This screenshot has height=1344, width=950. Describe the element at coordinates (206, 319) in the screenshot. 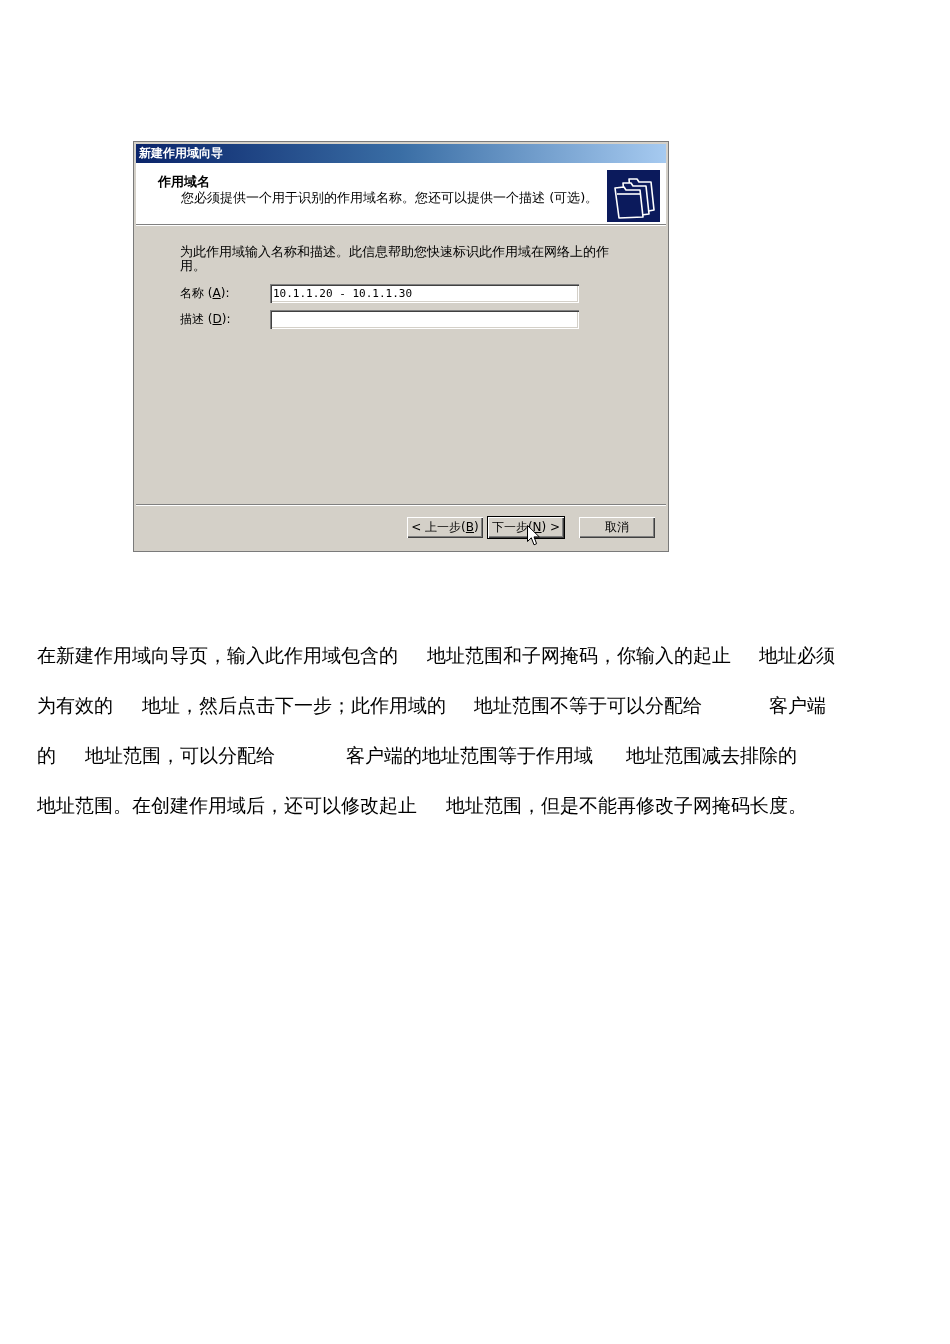

I see `field-label: 描述 (D):` at that location.